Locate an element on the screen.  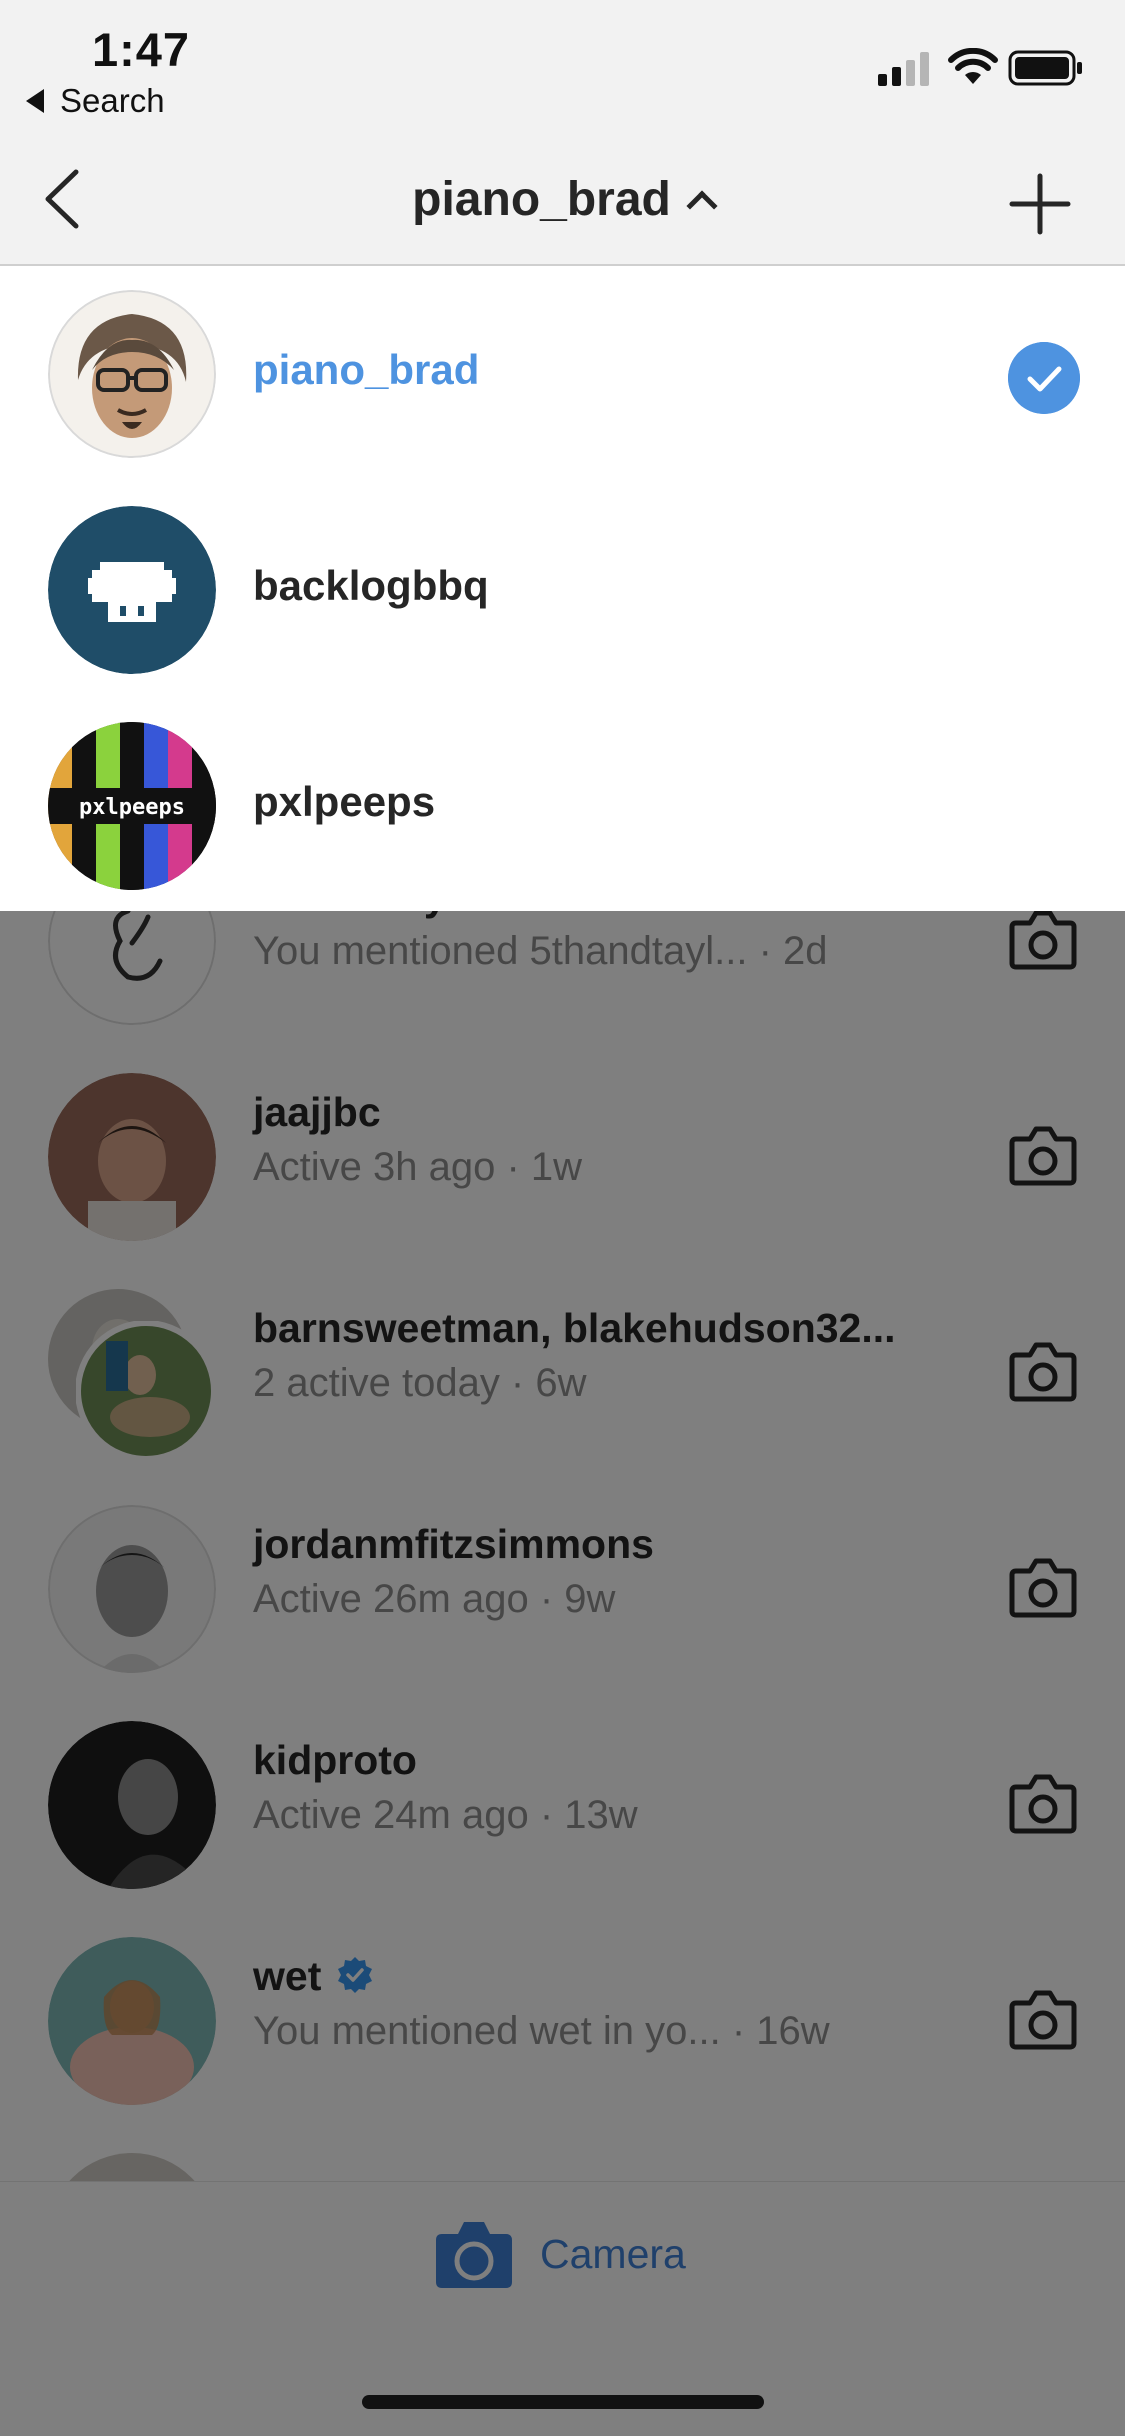
pxlpeeps-logo-text: pxlpeeps is located at coordinates (132, 807).